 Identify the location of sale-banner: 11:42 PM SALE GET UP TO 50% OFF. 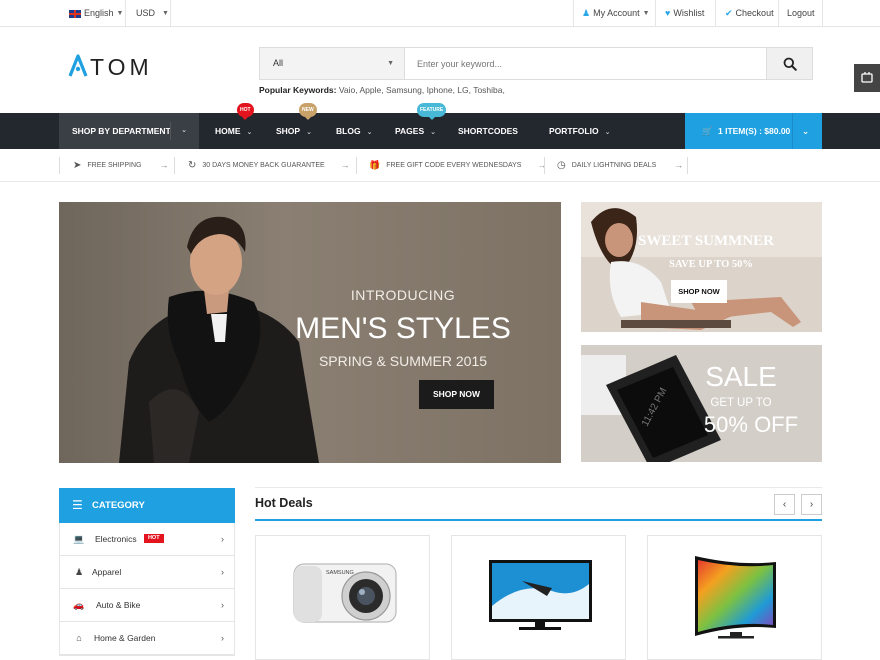
(701, 403).